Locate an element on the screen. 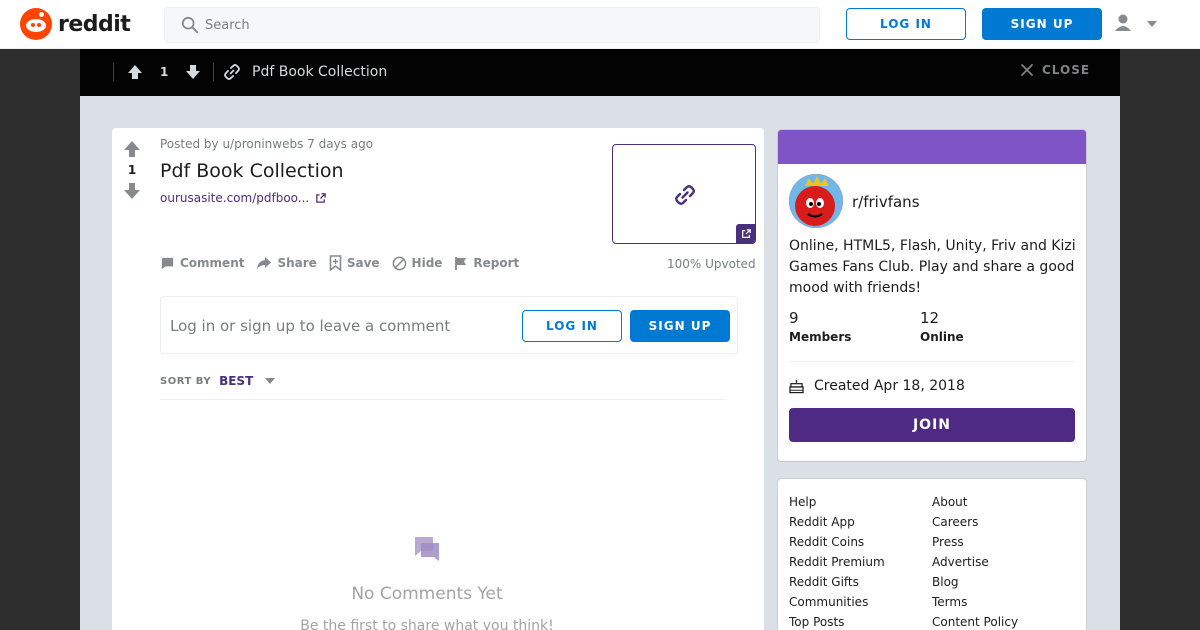 The image size is (1200, 630). save-button: Save is located at coordinates (354, 263).